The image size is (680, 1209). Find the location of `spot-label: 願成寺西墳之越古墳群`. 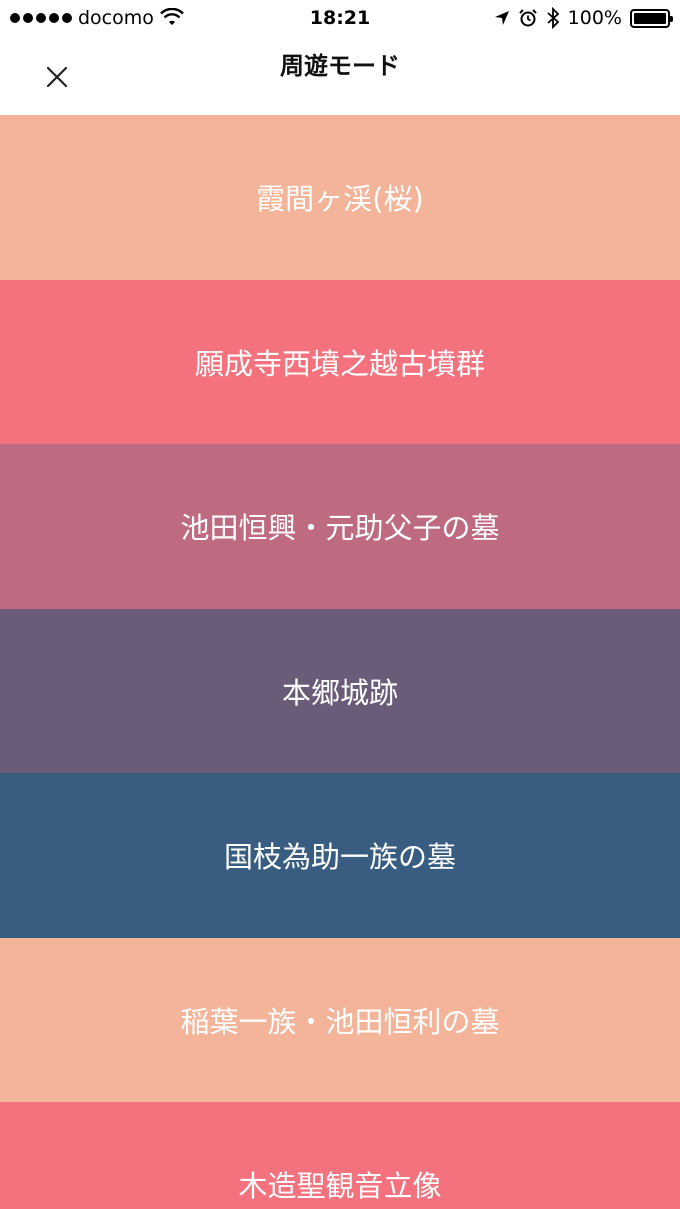

spot-label: 願成寺西墳之越古墳群 is located at coordinates (339, 363).